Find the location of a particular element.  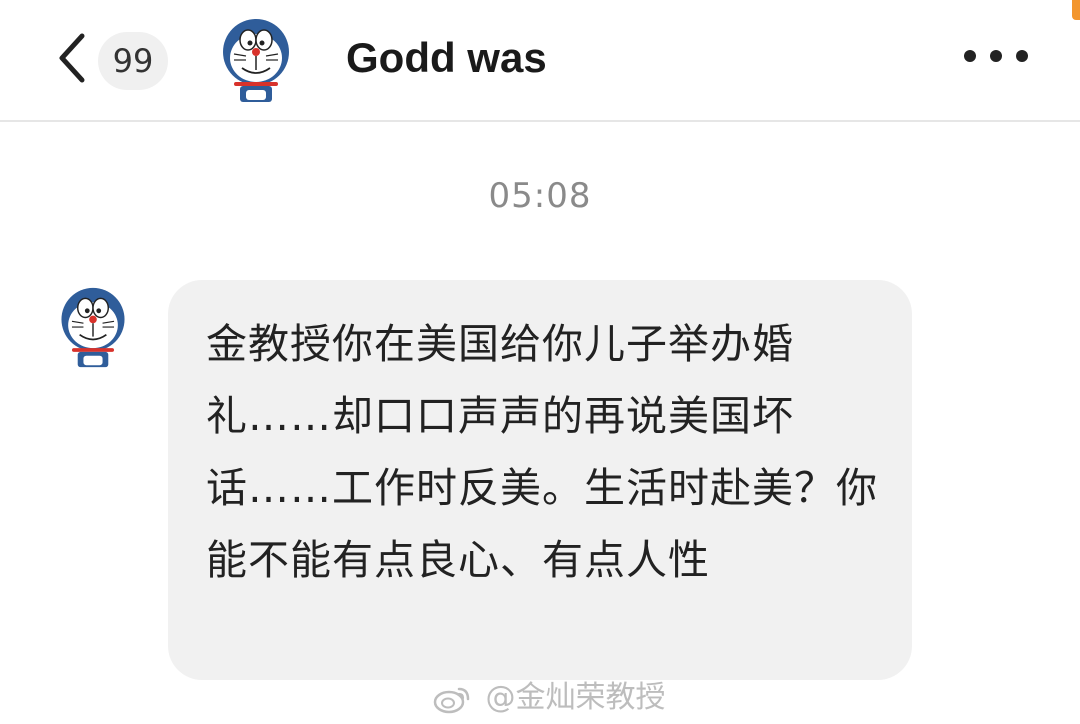

unread-count-badge: 99 is located at coordinates (133, 61).